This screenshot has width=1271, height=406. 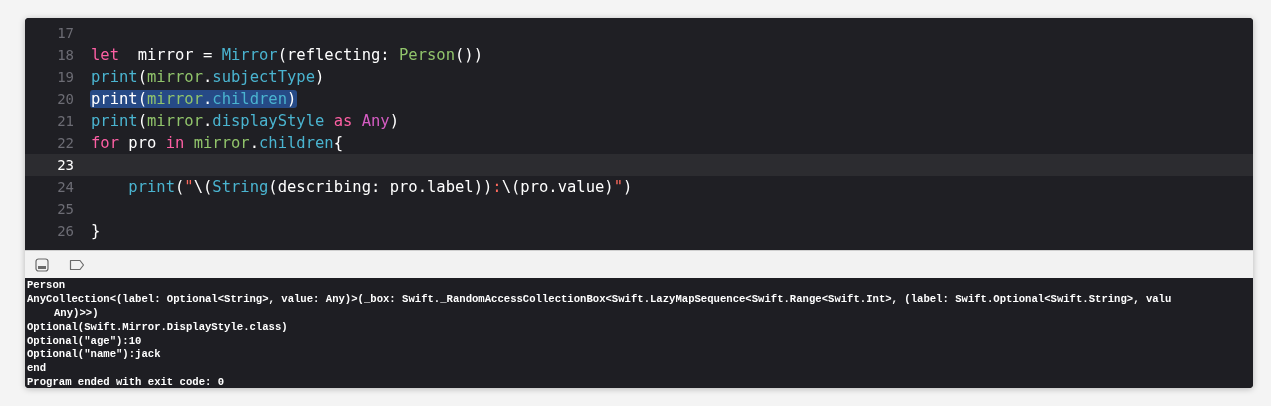 I want to click on console-output-line: Optional("age"):10, so click(x=84, y=341).